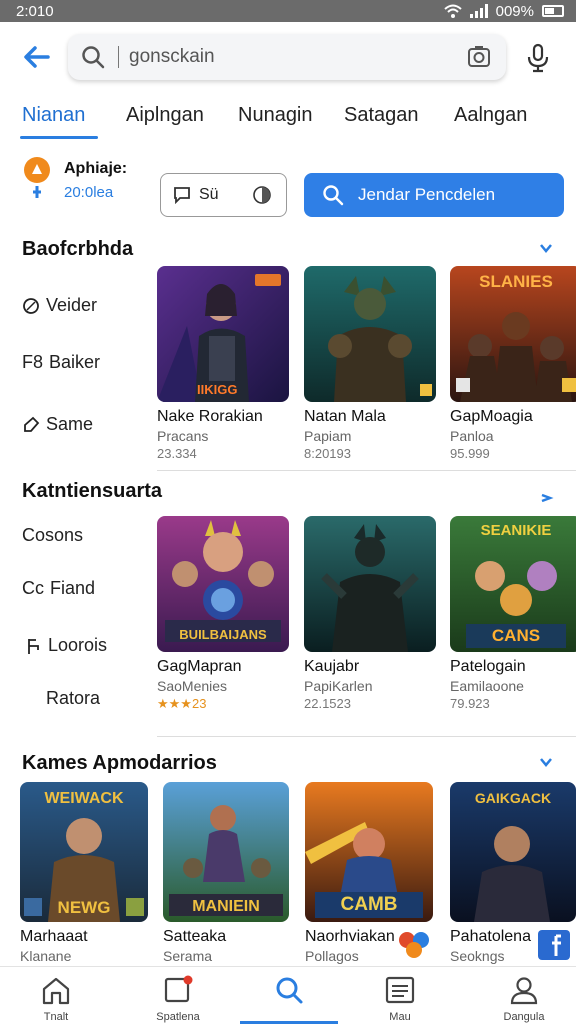 Image resolution: width=576 pixels, height=1024 pixels. Describe the element at coordinates (516, 530) in the screenshot. I see `game-logo-text: SEANIKIE` at that location.